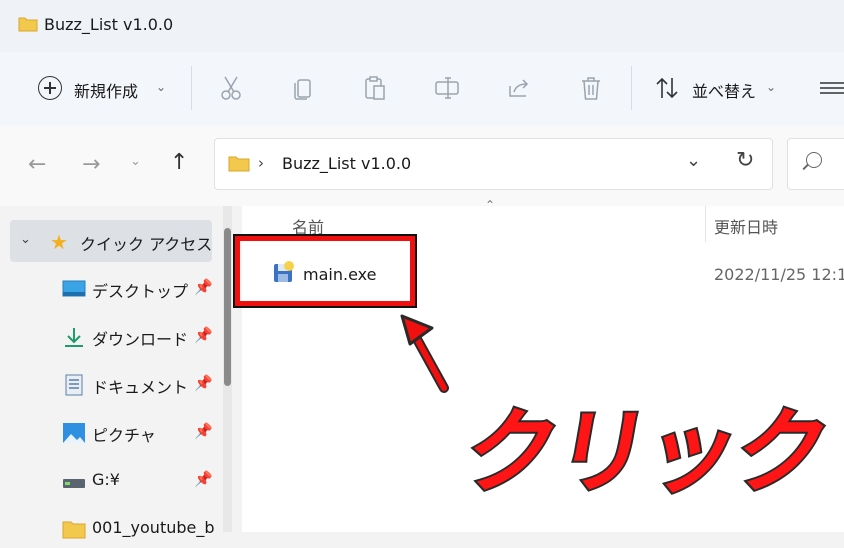 The height and width of the screenshot is (548, 844). What do you see at coordinates (814, 160) in the screenshot?
I see `search-icon` at bounding box center [814, 160].